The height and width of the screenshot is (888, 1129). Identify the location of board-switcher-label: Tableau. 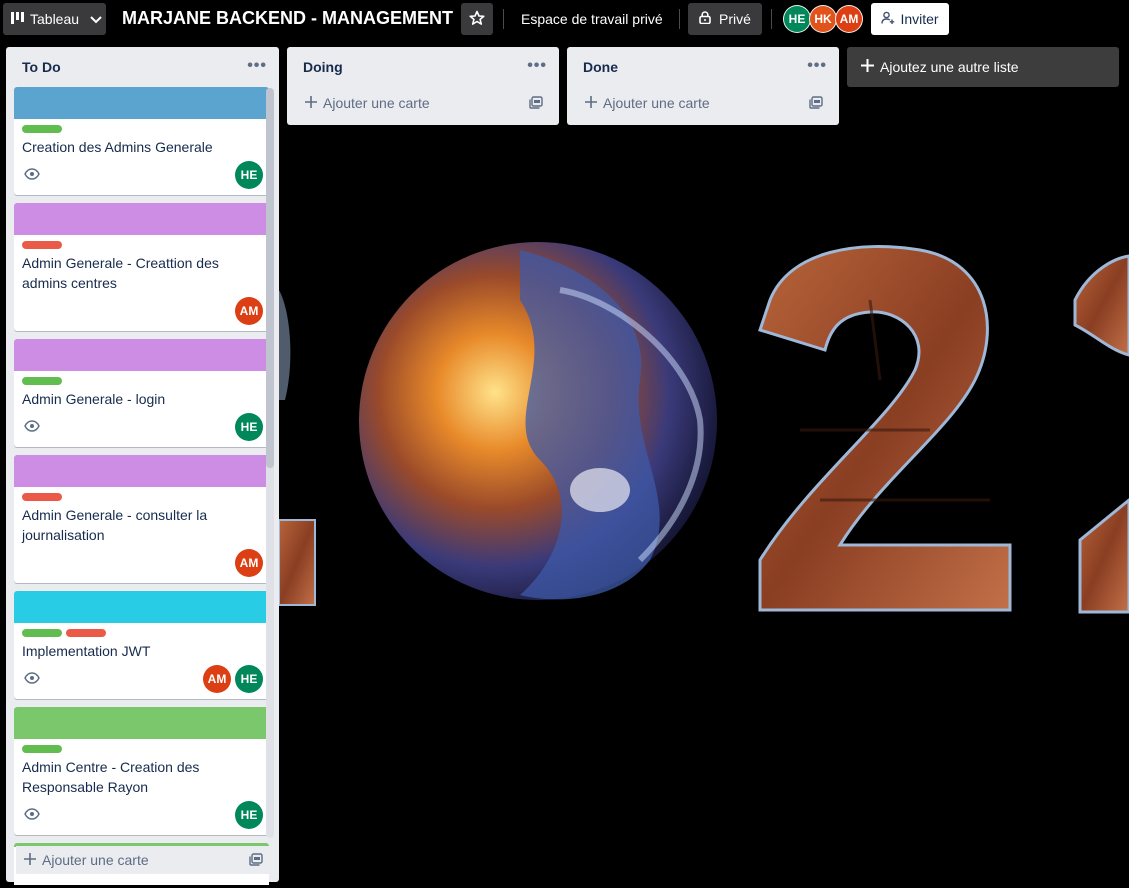
(55, 19).